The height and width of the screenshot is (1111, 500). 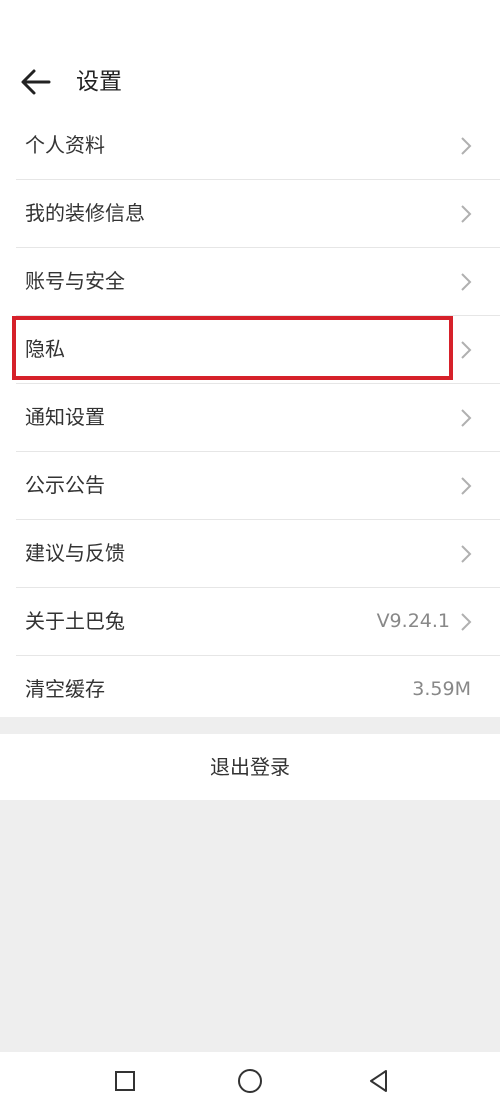 What do you see at coordinates (413, 621) in the screenshot?
I see `version-value: V9.24.1` at bounding box center [413, 621].